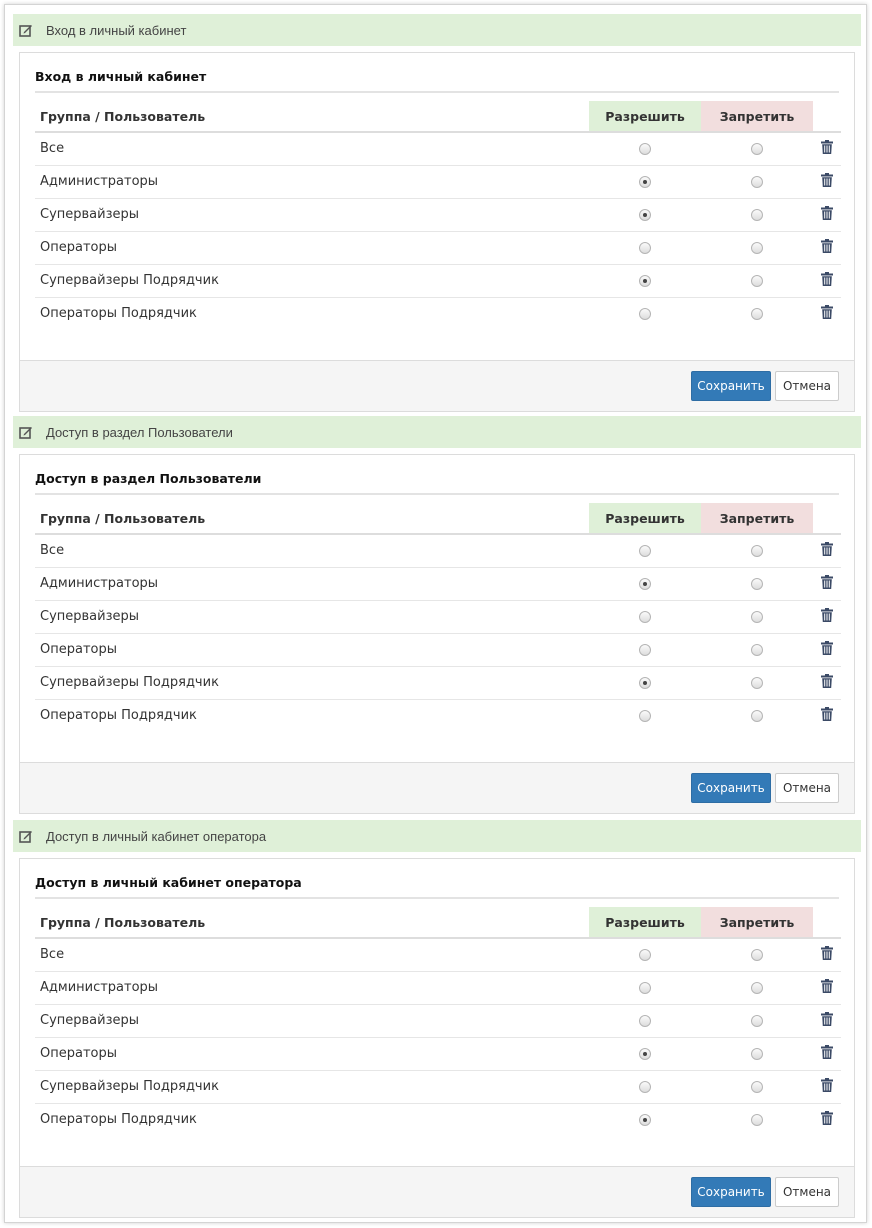  Describe the element at coordinates (437, 432) in the screenshot. I see `section-header: Доступ в раздел Пользователи` at that location.